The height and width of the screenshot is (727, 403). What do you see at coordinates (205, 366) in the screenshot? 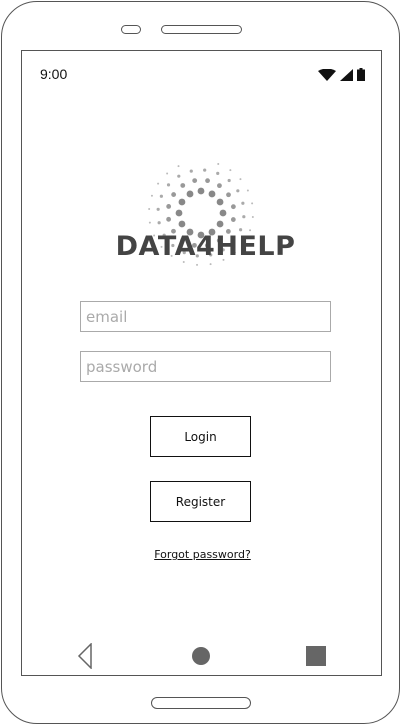
I see `password-field` at bounding box center [205, 366].